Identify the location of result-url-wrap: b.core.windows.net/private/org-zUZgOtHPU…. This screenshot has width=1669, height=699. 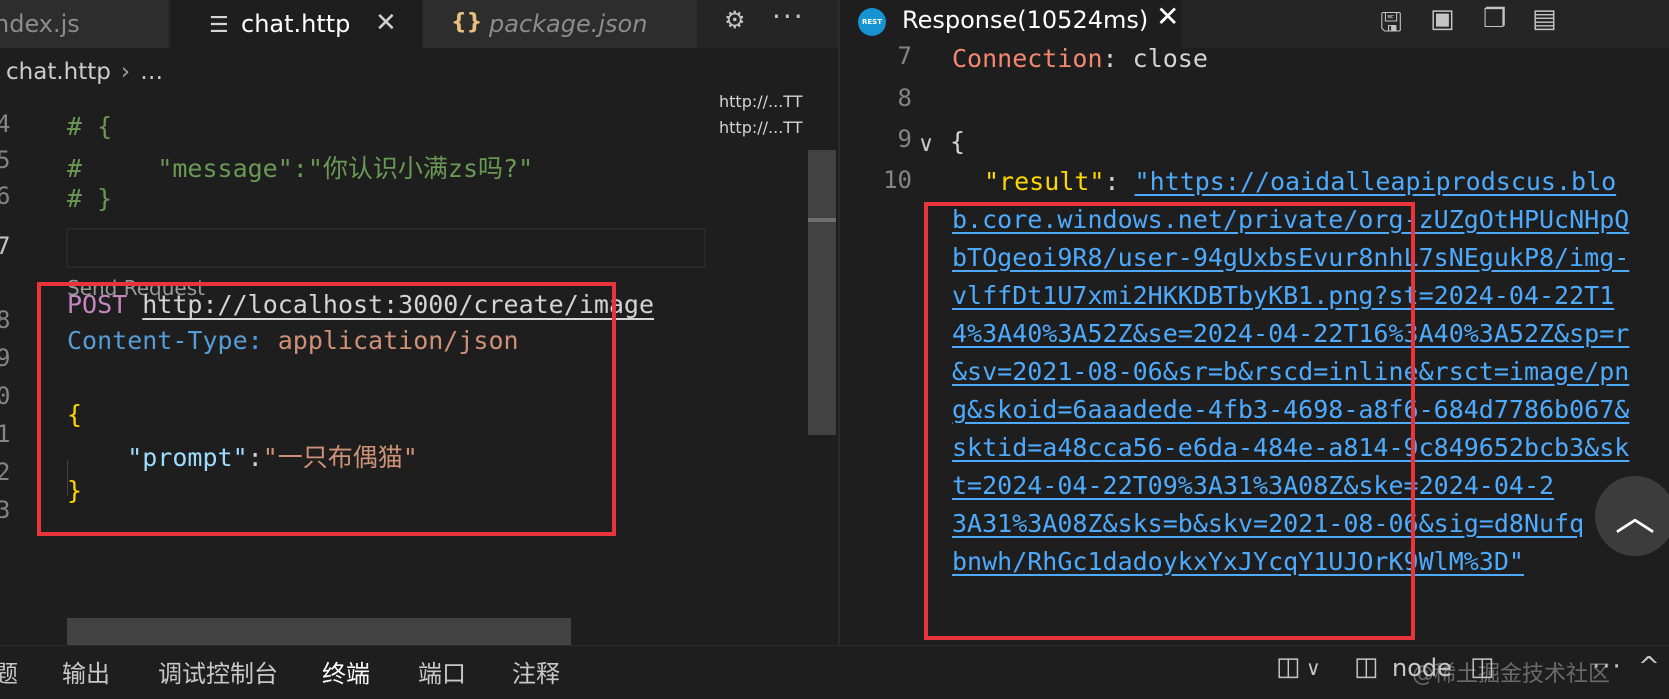
(1290, 219).